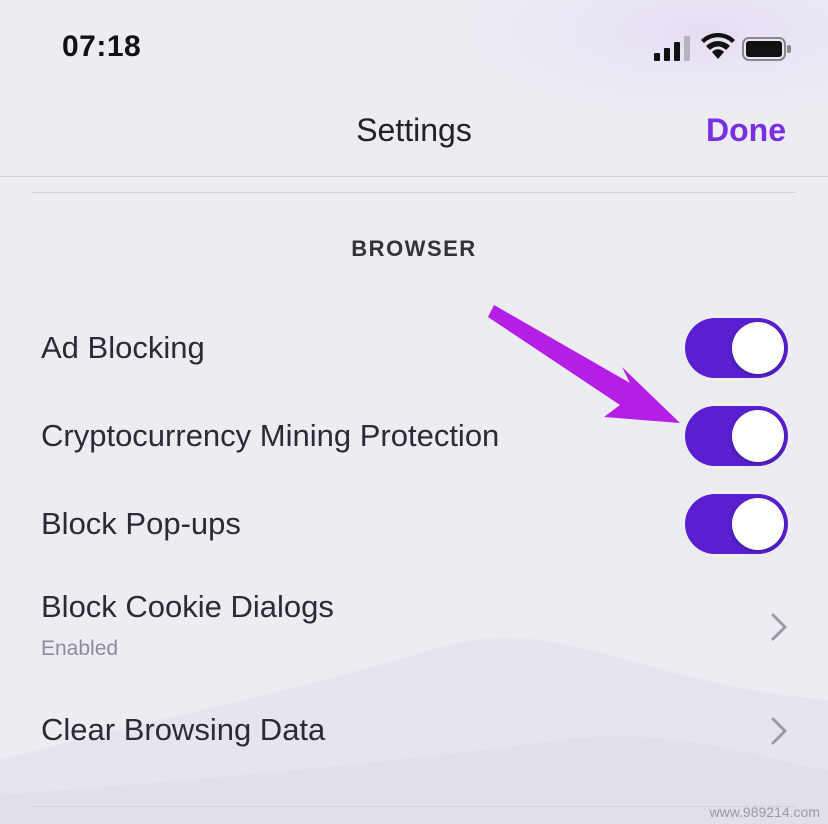 This screenshot has width=828, height=824. I want to click on row-subtitle: Enabled, so click(80, 648).